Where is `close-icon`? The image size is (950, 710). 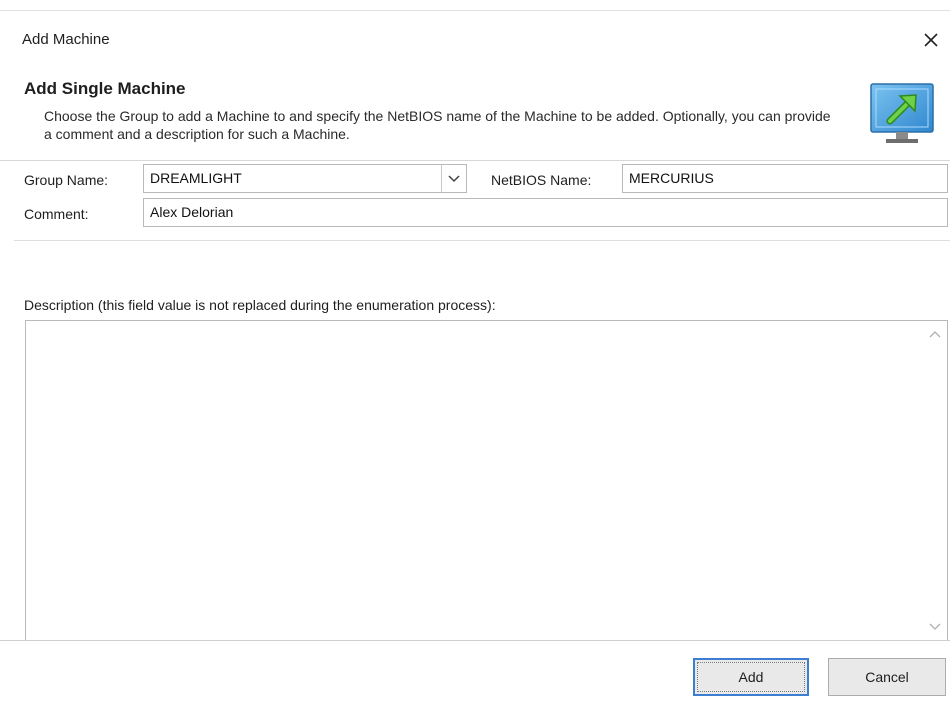 close-icon is located at coordinates (931, 40).